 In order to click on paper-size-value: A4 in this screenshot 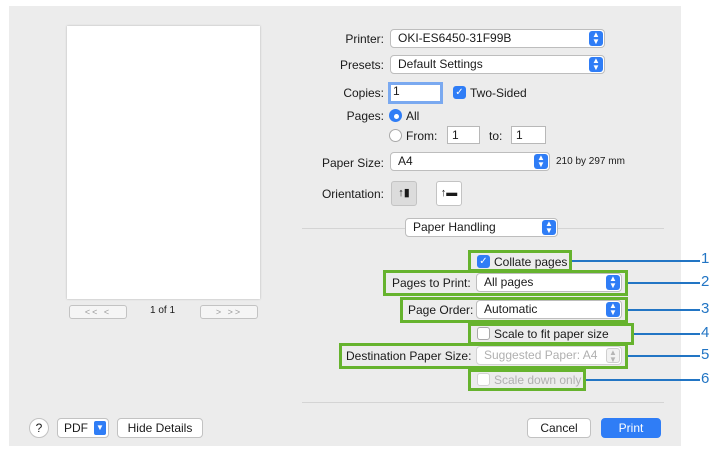, I will do `click(405, 161)`.